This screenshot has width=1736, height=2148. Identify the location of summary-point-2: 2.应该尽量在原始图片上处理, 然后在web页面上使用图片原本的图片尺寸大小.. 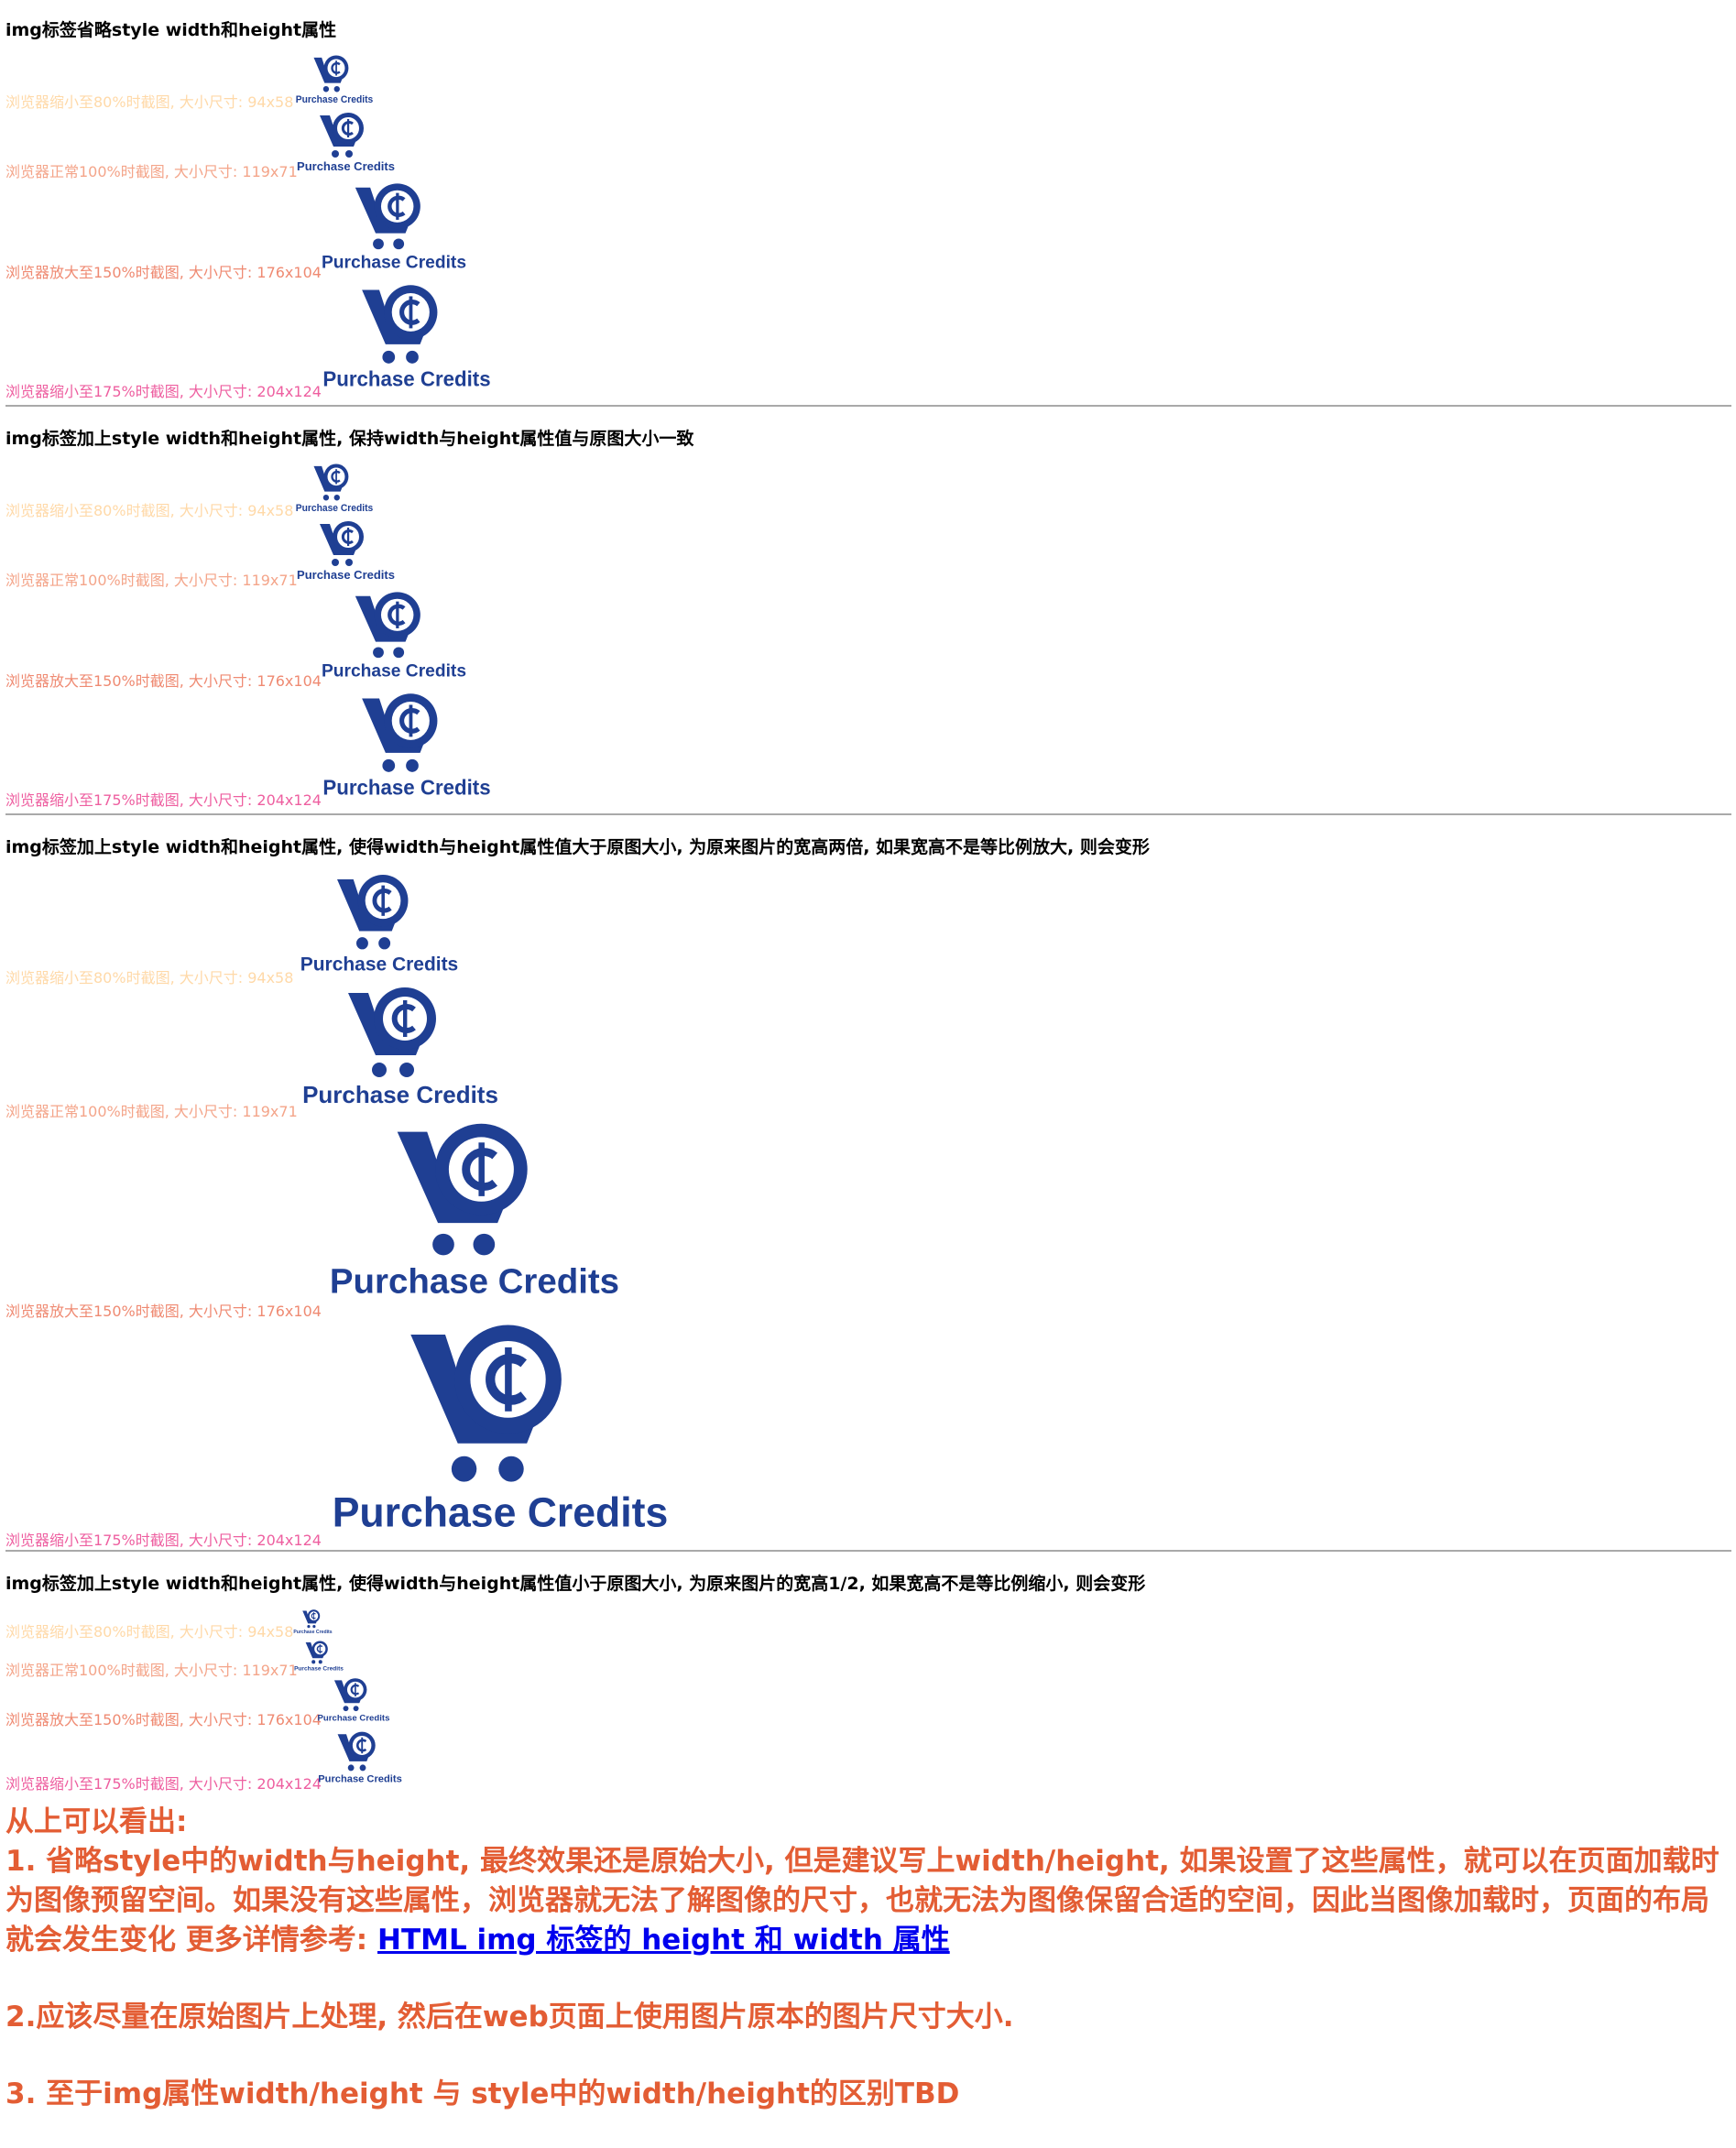
(509, 2017).